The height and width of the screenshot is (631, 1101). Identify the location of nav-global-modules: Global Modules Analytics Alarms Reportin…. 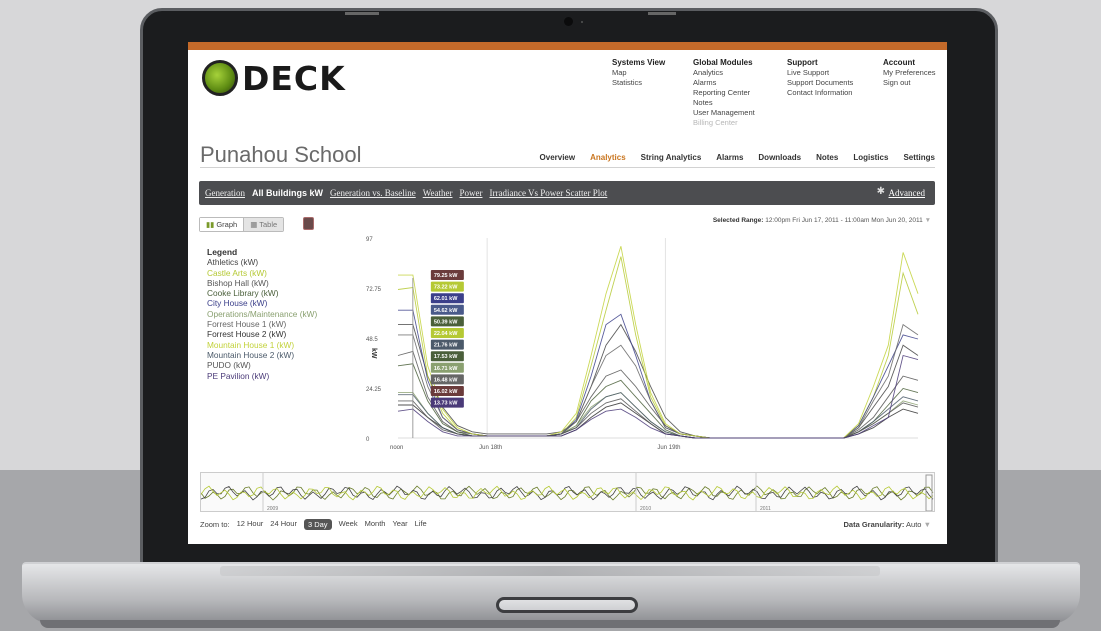
(724, 93).